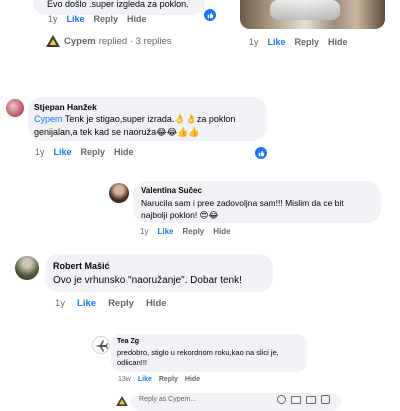 This screenshot has width=400, height=411. I want to click on photo-actions: 1y Like Reply Hide, so click(303, 42).